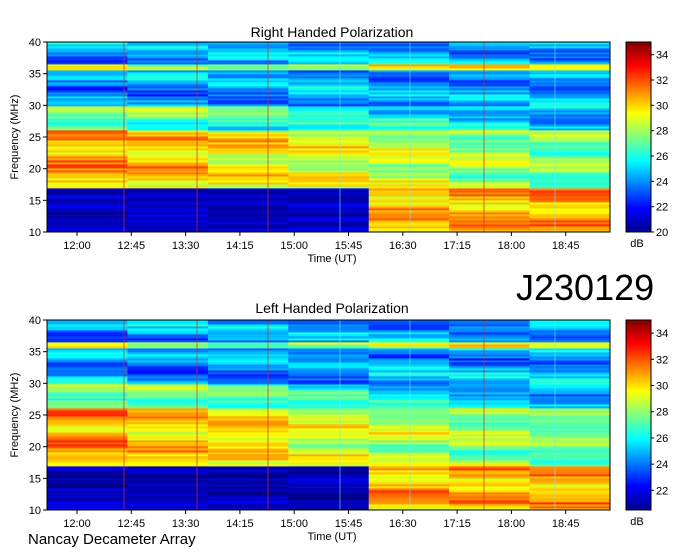 This screenshot has width=680, height=552. I want to click on colorbar: 22 24 26 28 30 32 34, so click(646, 415).